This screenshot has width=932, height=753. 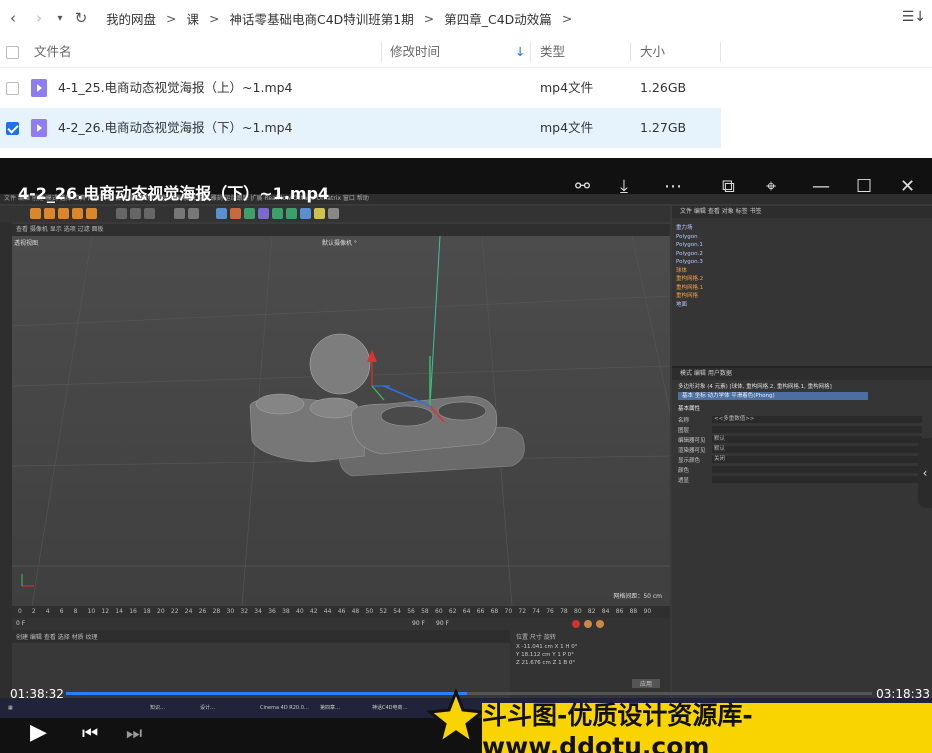 I want to click on file-name: 4-1_25.电商动态视觉海报（上）~1.mp4, so click(x=175, y=87).